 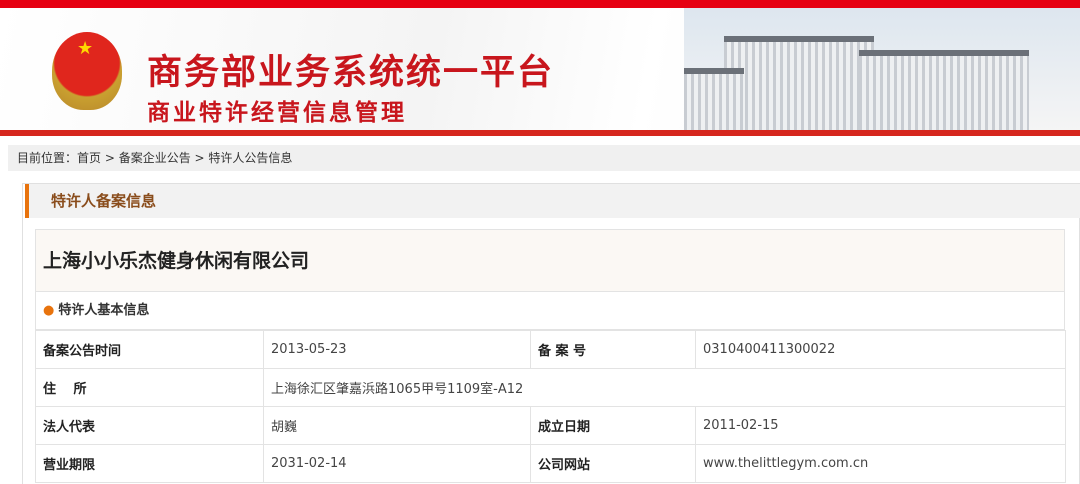 I want to click on header-divider, so click(x=540, y=133).